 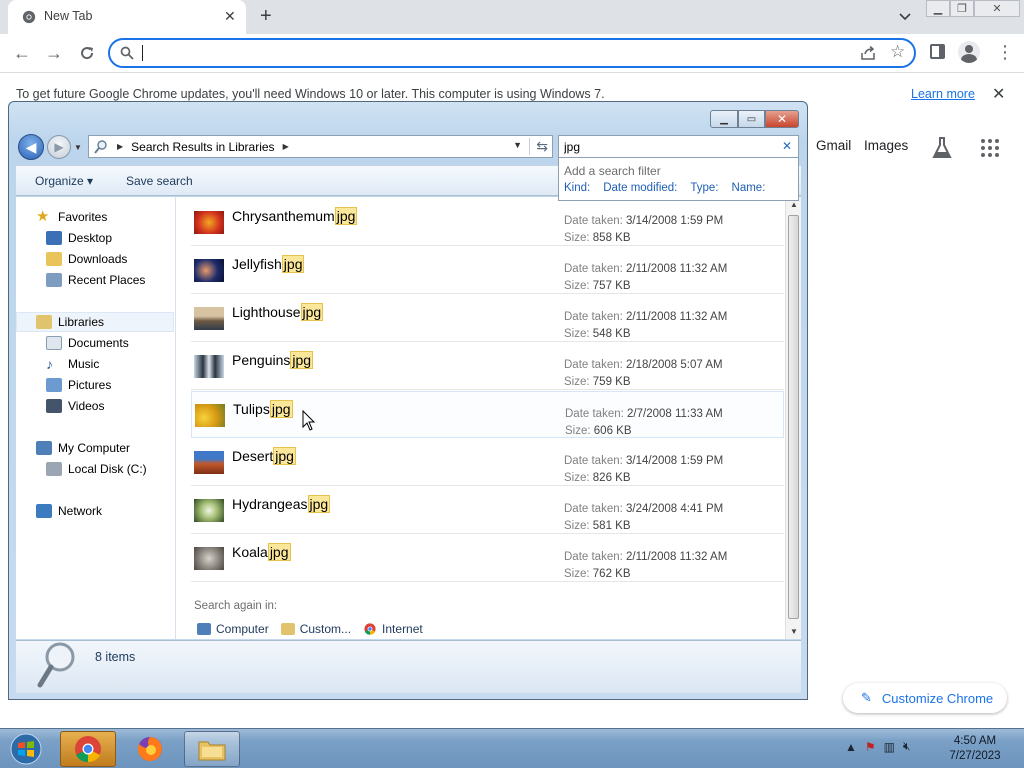 What do you see at coordinates (517, 145) in the screenshot?
I see `address-dropdown-icon: ▼` at bounding box center [517, 145].